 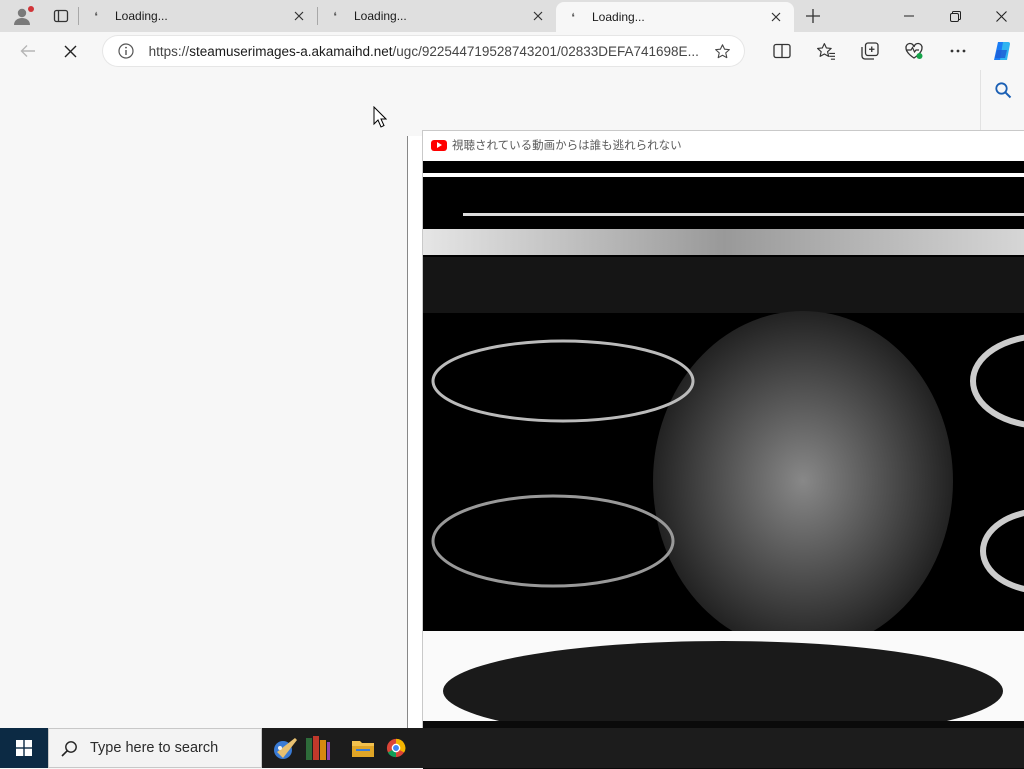 I want to click on site-info-button, so click(x=126, y=51).